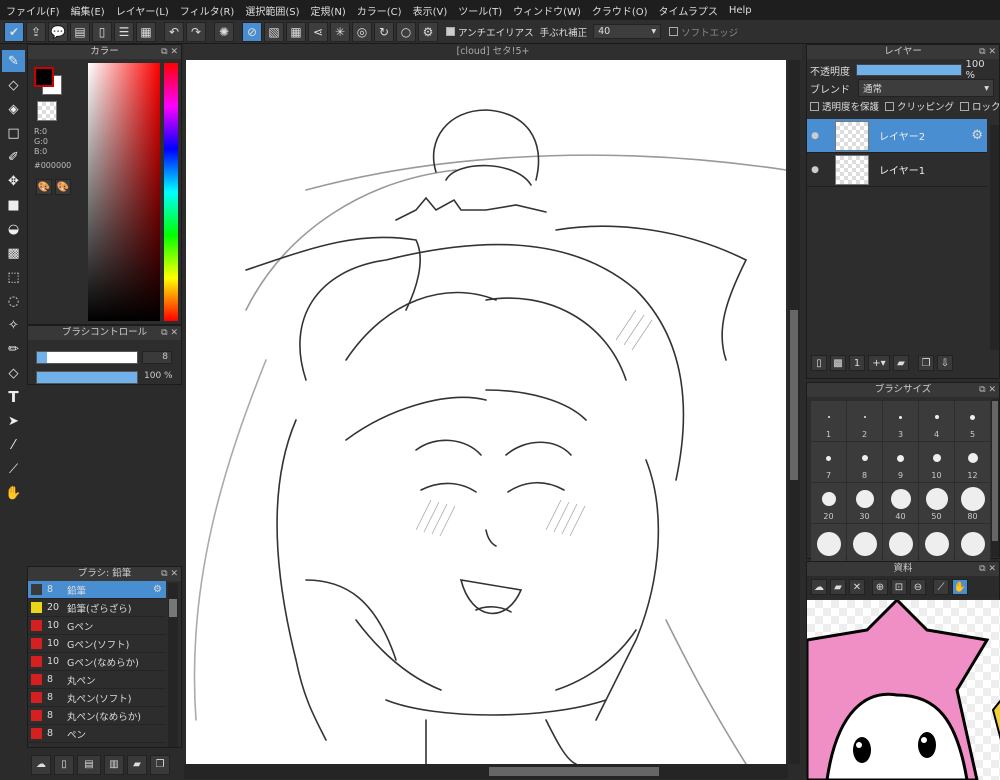 This screenshot has height=780, width=1000. Describe the element at coordinates (340, 31) in the screenshot. I see `snap-radial-button: ✳` at that location.